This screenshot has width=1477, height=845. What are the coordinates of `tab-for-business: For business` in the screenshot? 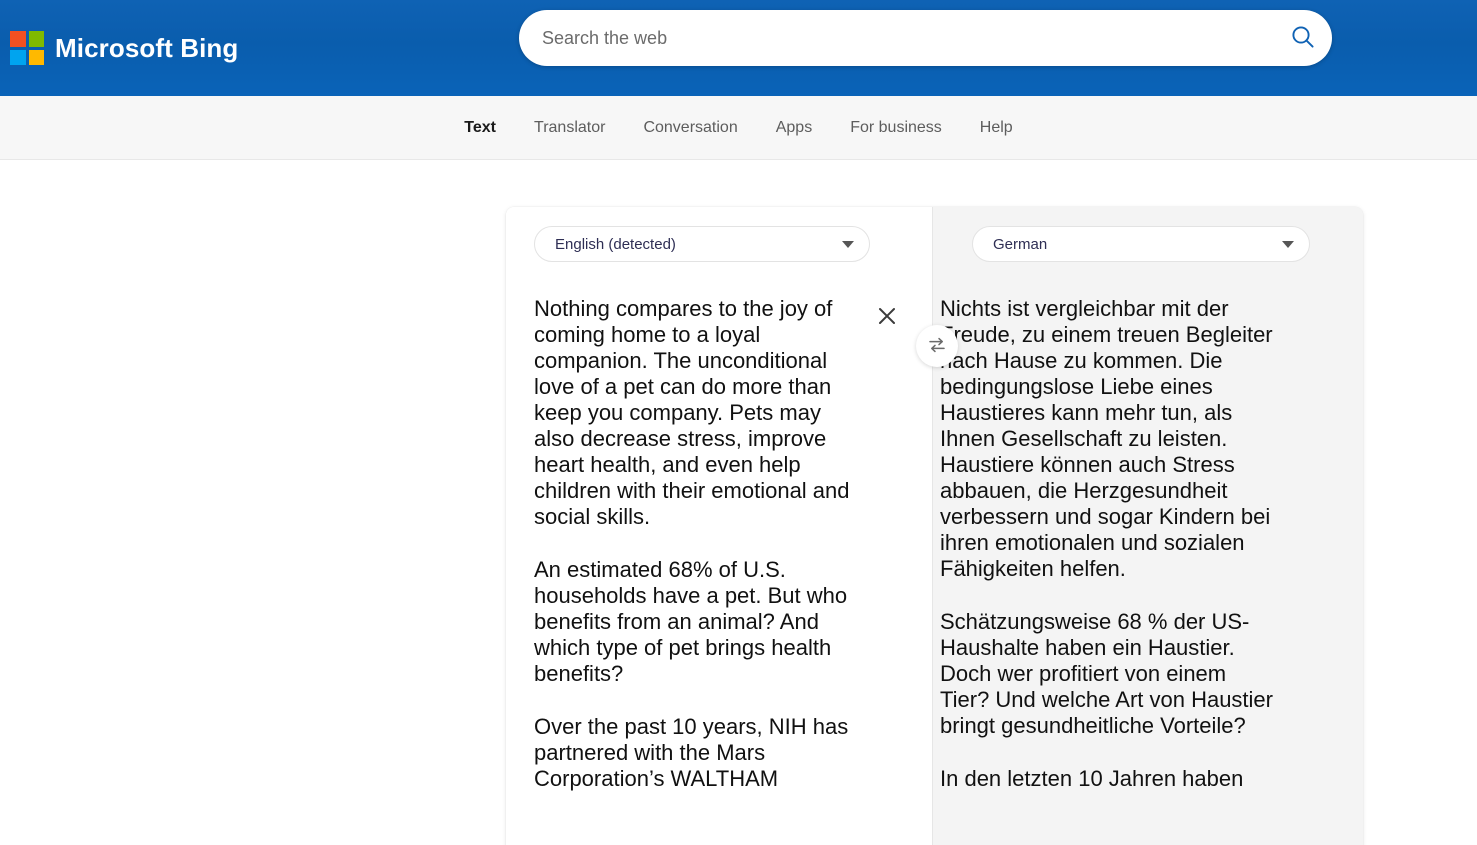 It's located at (896, 127).